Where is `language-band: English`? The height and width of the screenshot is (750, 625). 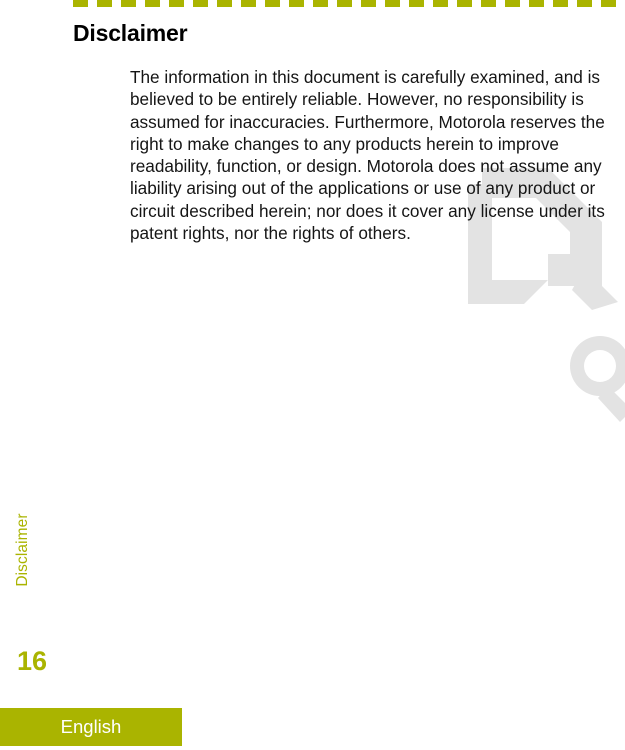 language-band: English is located at coordinates (91, 727).